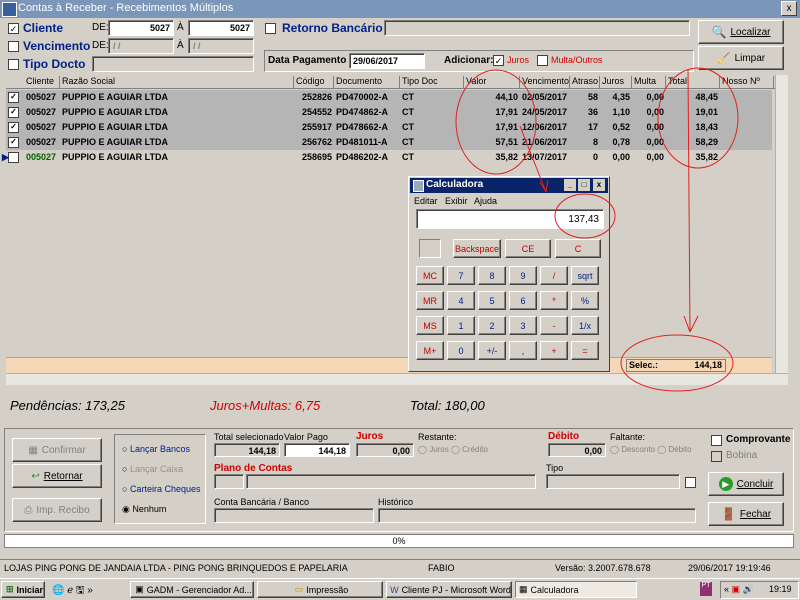  What do you see at coordinates (693, 82) in the screenshot?
I see `col-total: Total` at bounding box center [693, 82].